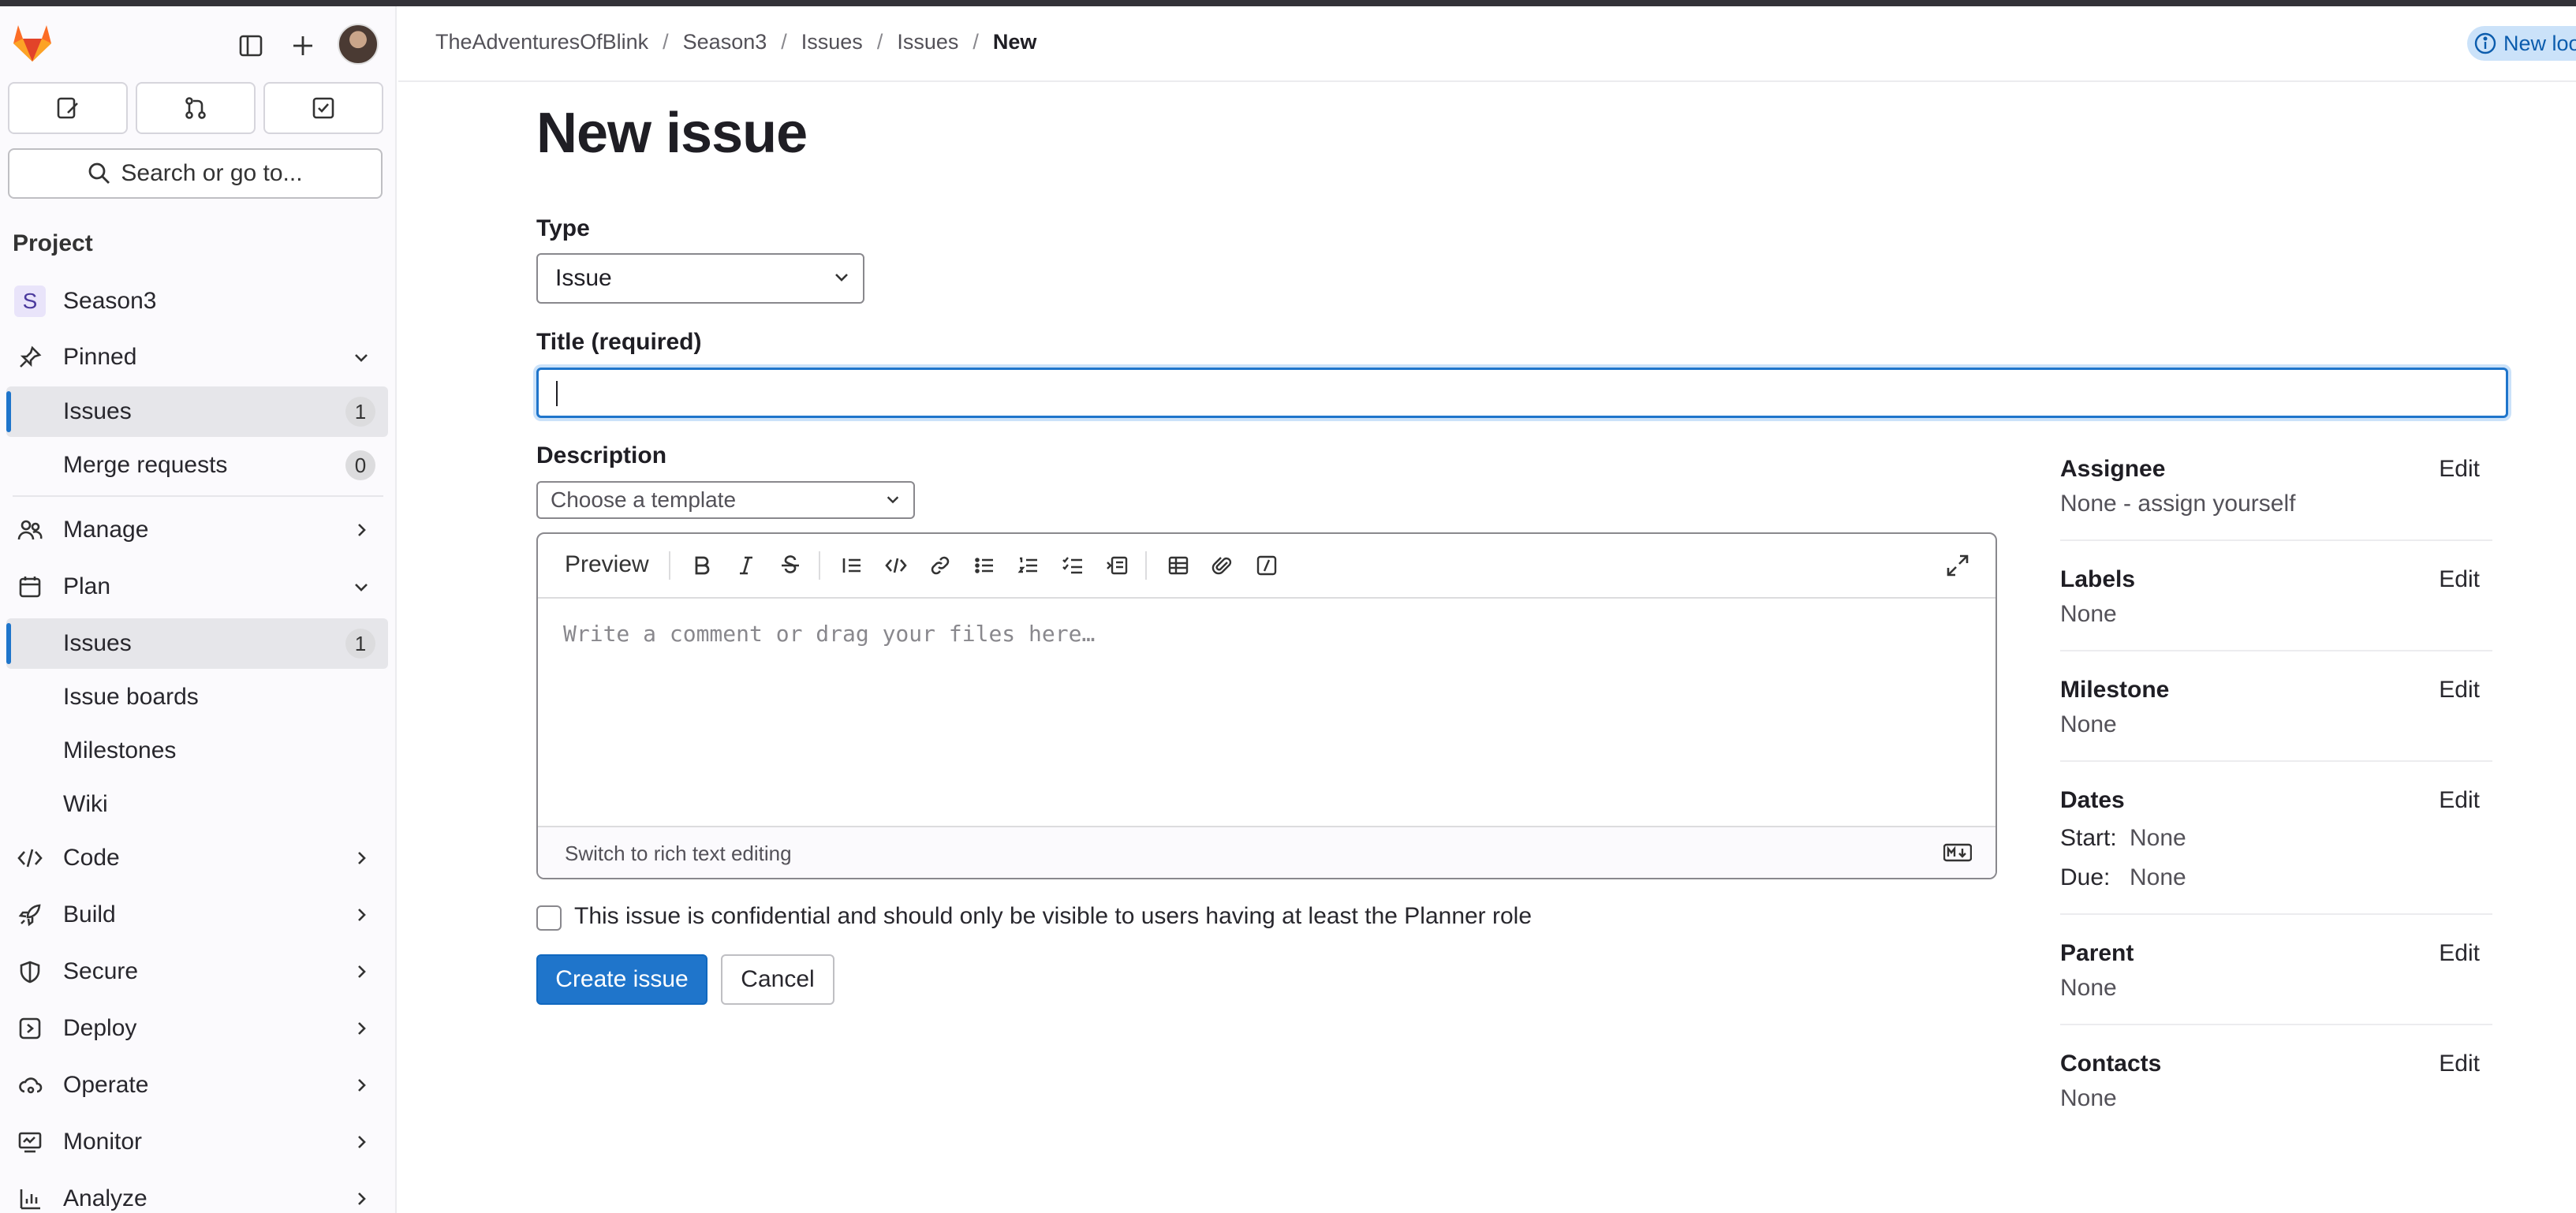  Describe the element at coordinates (87, 586) in the screenshot. I see `sidebar-item-label: Plan` at that location.